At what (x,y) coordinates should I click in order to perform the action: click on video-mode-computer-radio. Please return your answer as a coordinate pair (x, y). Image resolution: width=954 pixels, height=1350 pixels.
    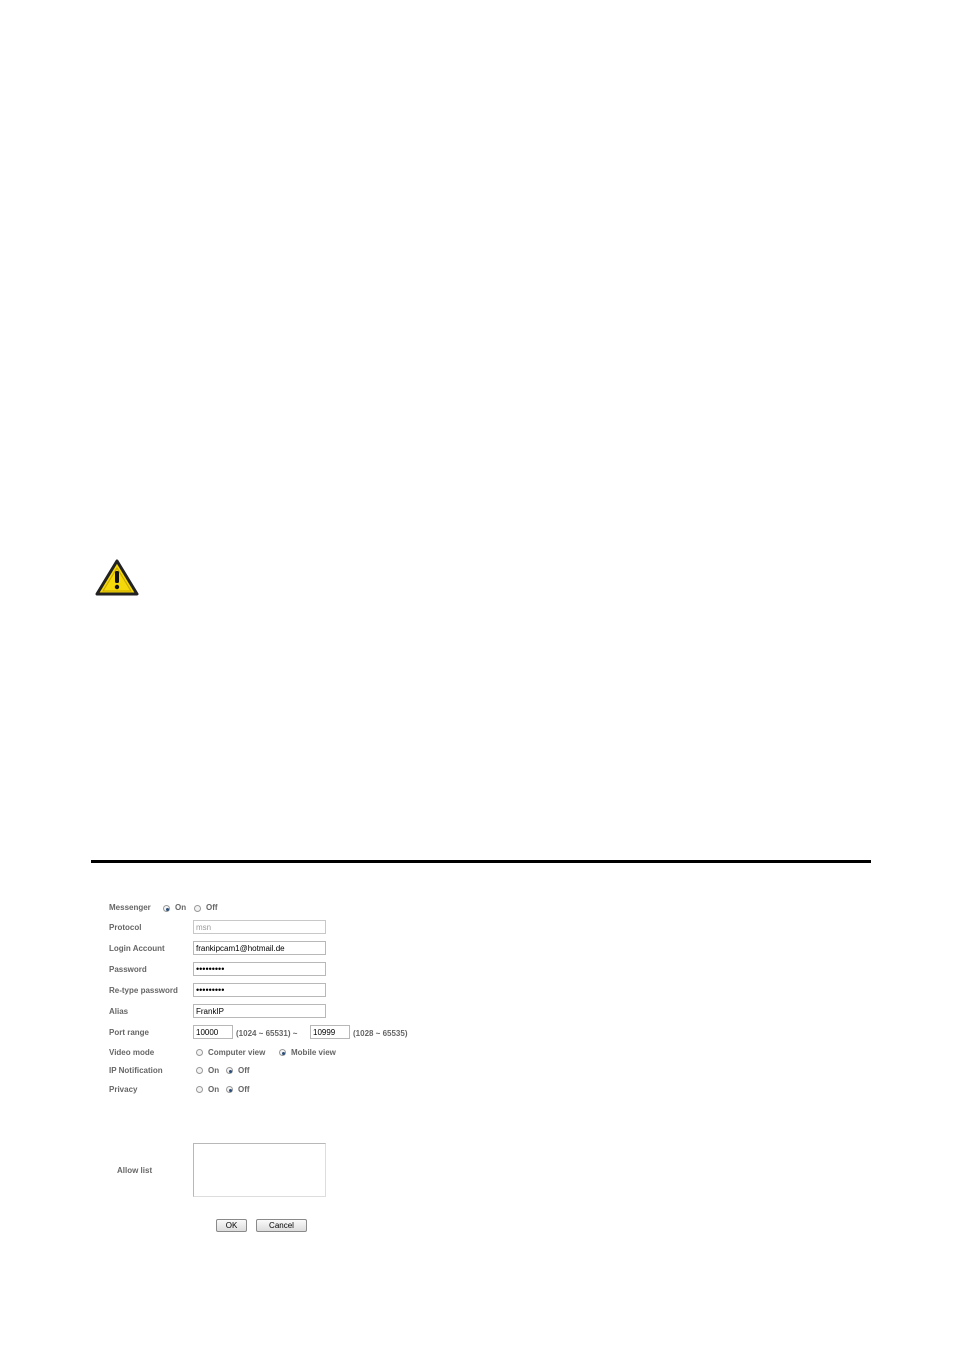
    Looking at the image, I should click on (199, 1052).